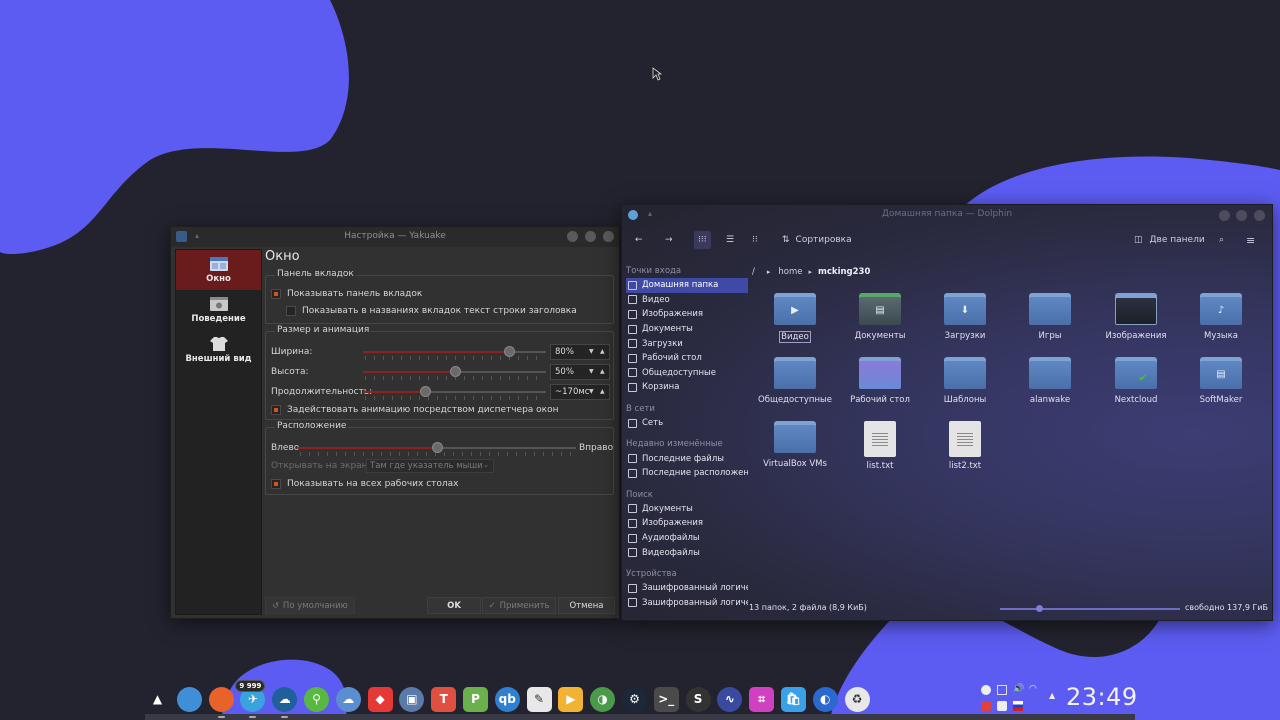 This screenshot has width=1280, height=720. I want to click on tray-expand-icon: ▲, so click(1054, 696).